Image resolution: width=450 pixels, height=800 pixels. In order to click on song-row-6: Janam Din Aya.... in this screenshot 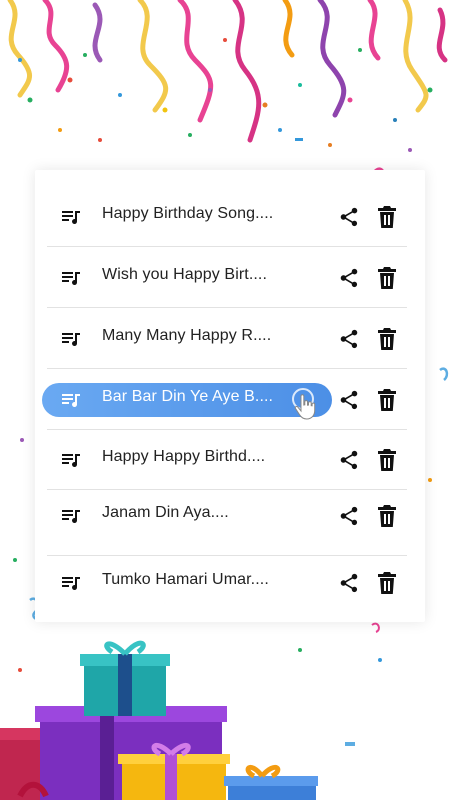, I will do `click(230, 521)`.